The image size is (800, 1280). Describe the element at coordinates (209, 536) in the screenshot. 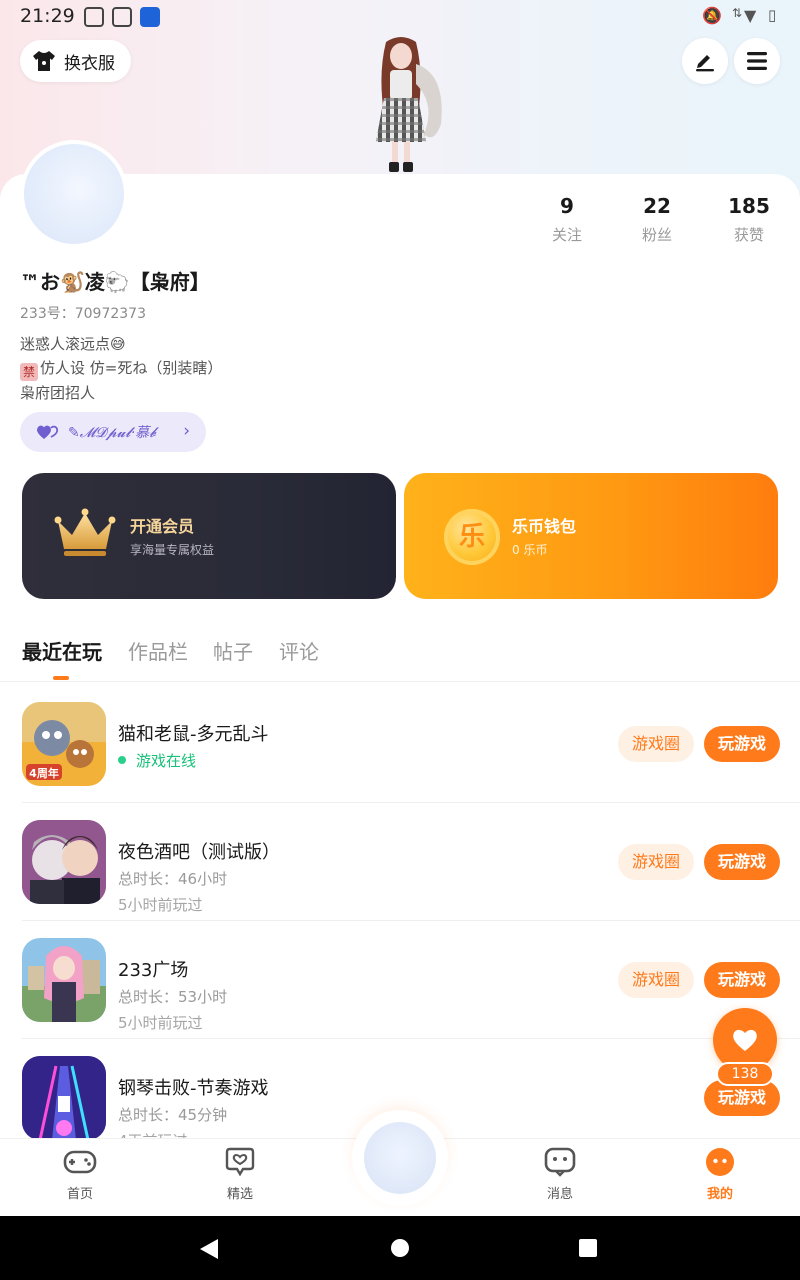

I see `vip-membership-card: 开通会员 享海量专属权益` at that location.